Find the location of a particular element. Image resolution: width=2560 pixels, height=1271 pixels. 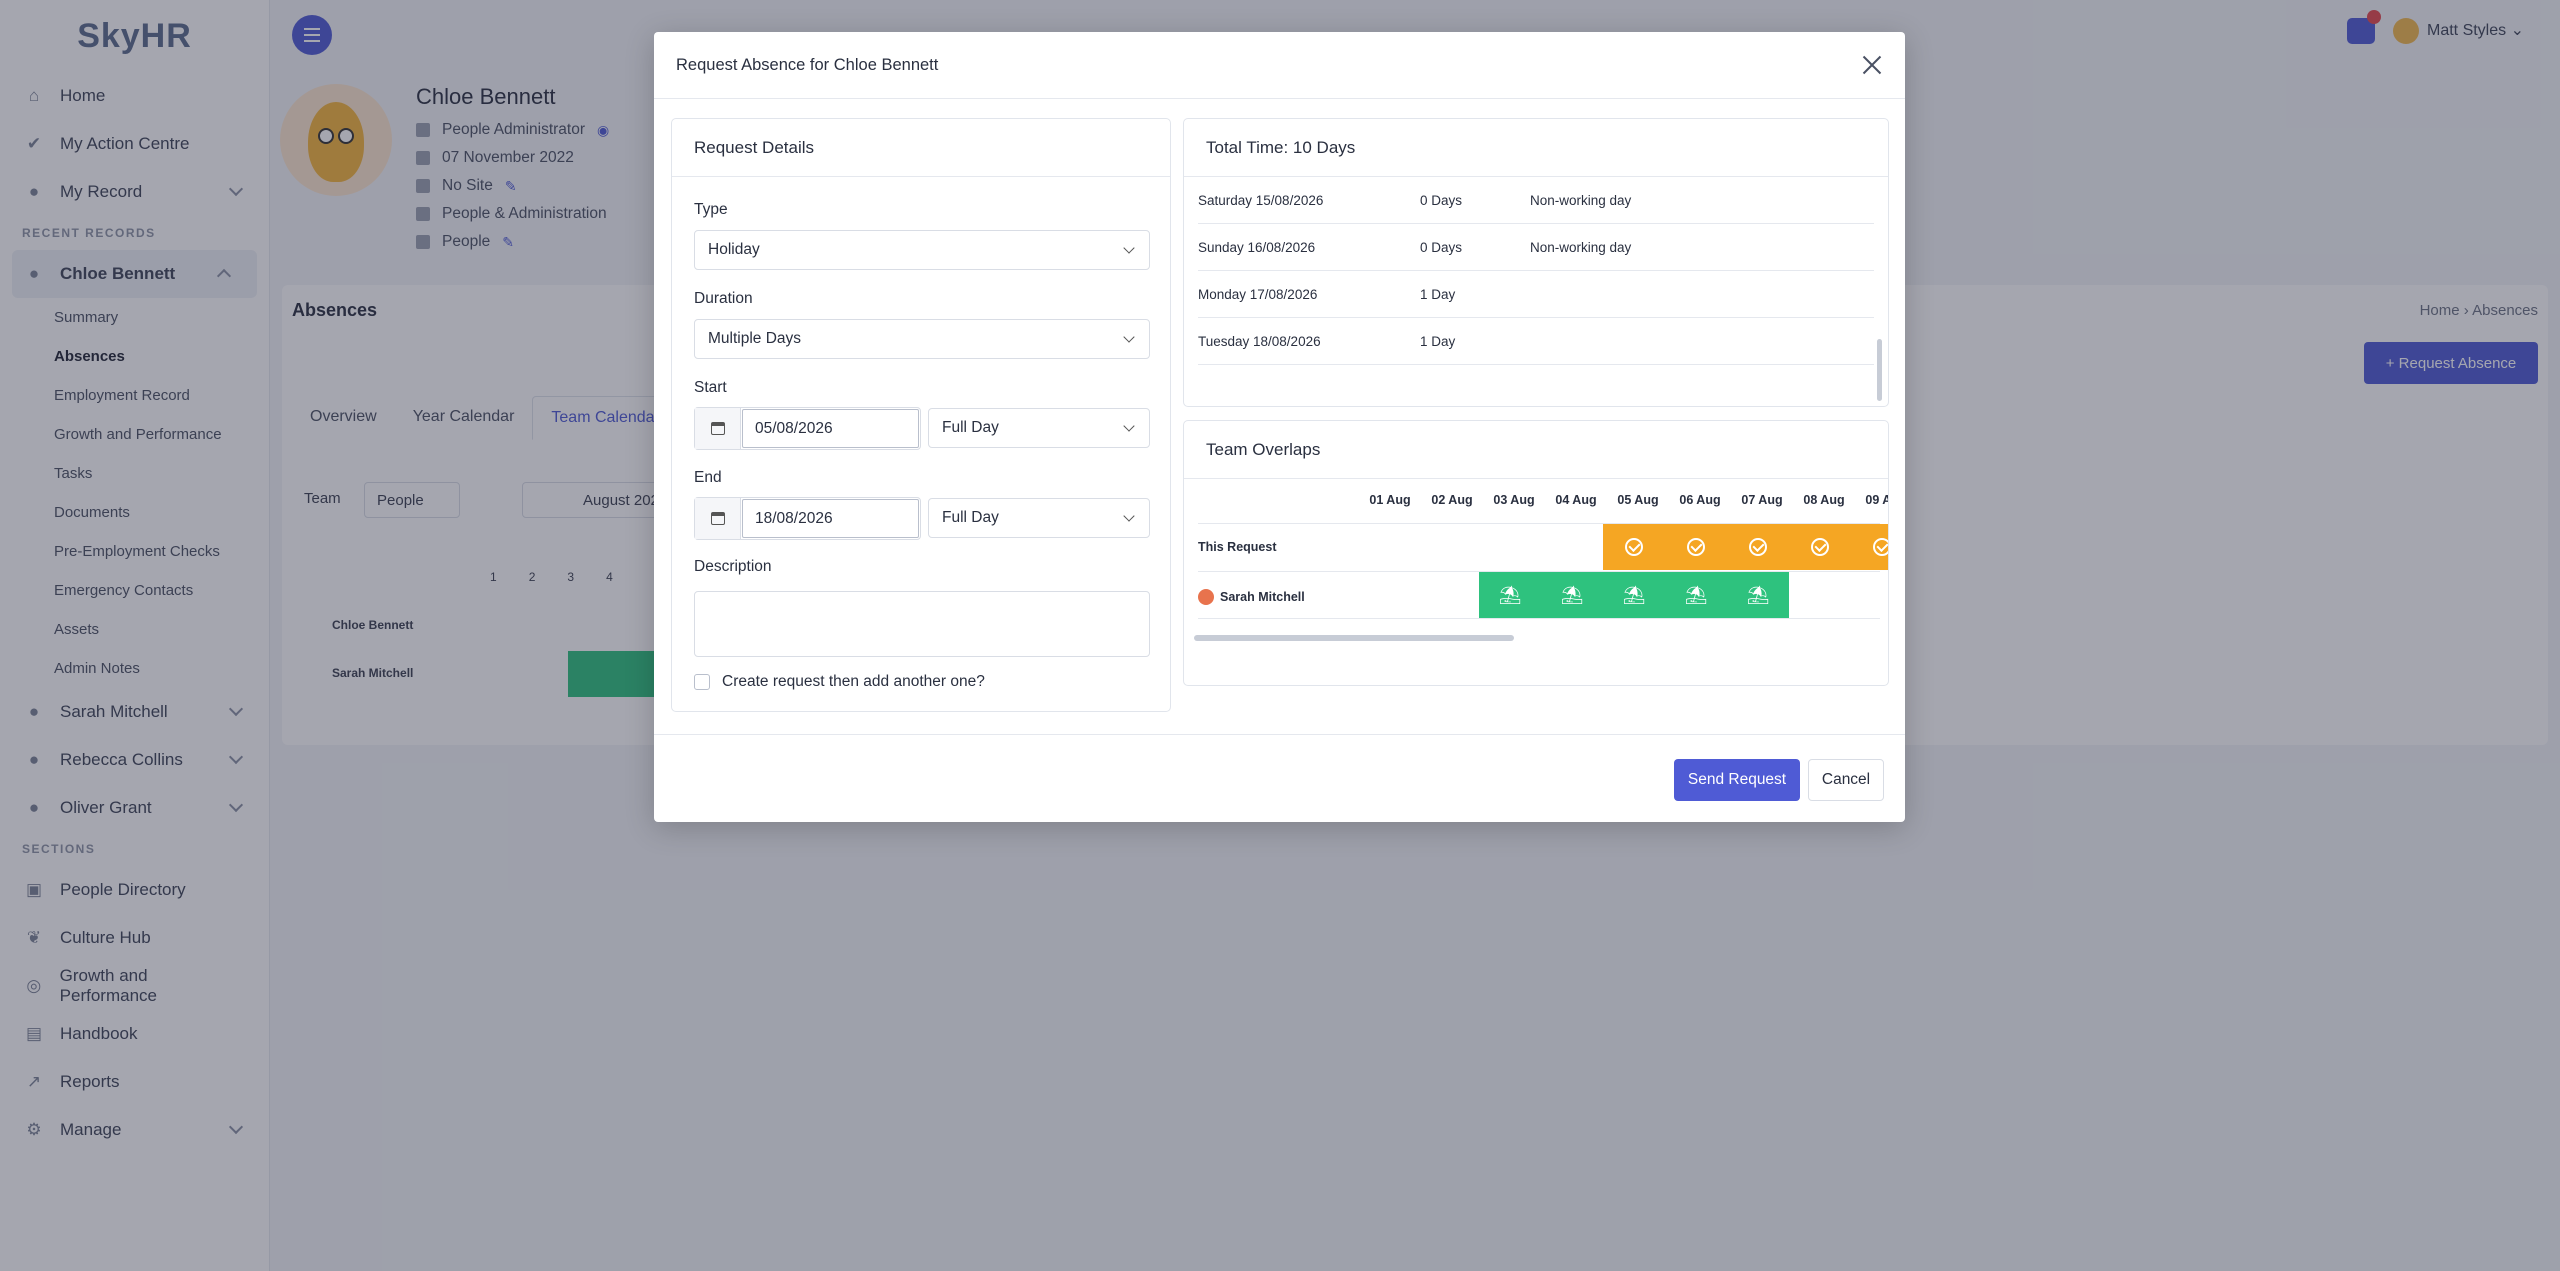

add-another-checkbox is located at coordinates (702, 682).